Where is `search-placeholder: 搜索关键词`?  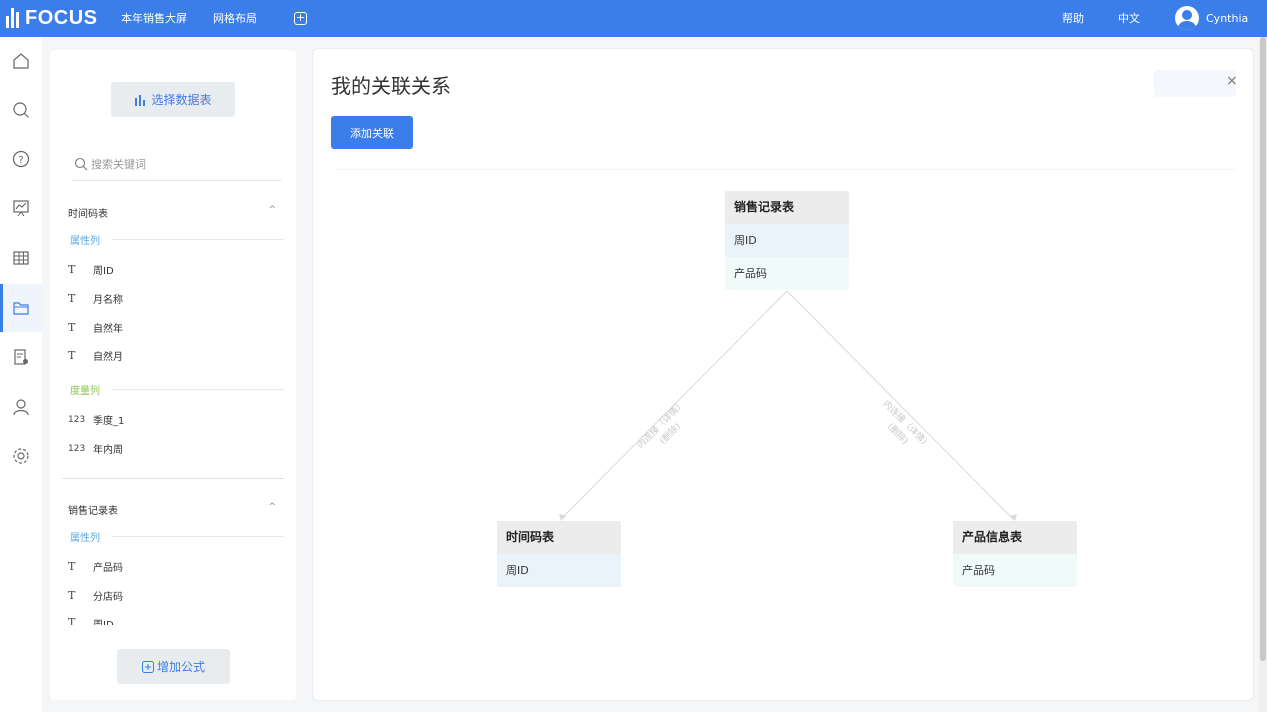 search-placeholder: 搜索关键词 is located at coordinates (118, 164).